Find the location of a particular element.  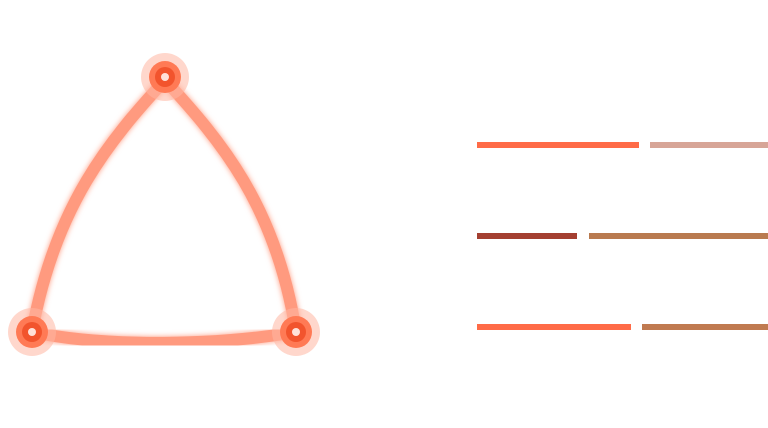

node-bottom-left is located at coordinates (32, 332).